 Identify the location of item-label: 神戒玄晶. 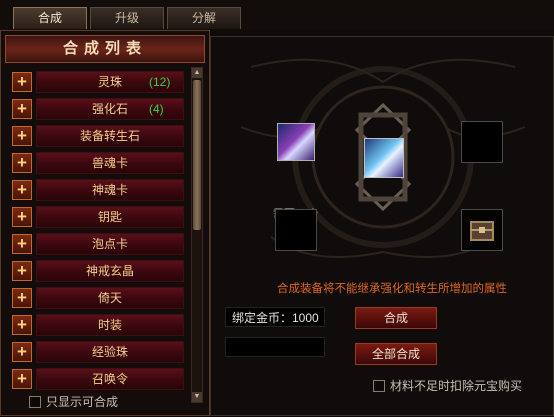
(109, 271).